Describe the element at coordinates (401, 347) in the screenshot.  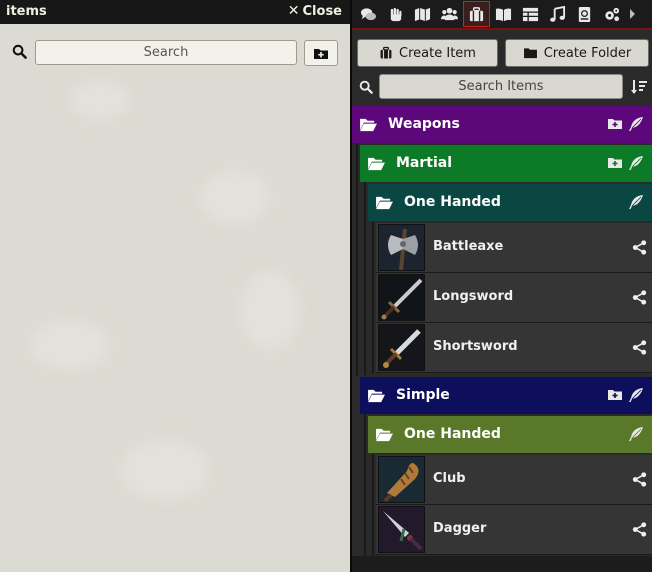
I see `shortsword-icon` at that location.